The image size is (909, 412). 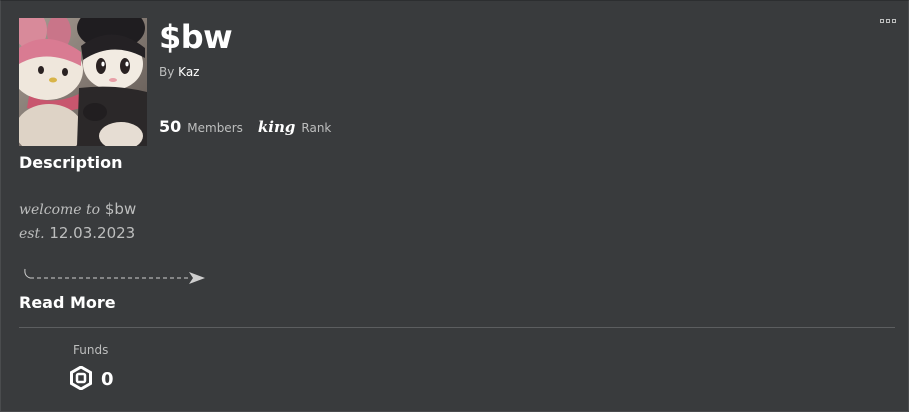 What do you see at coordinates (215, 128) in the screenshot?
I see `members-label: Members` at bounding box center [215, 128].